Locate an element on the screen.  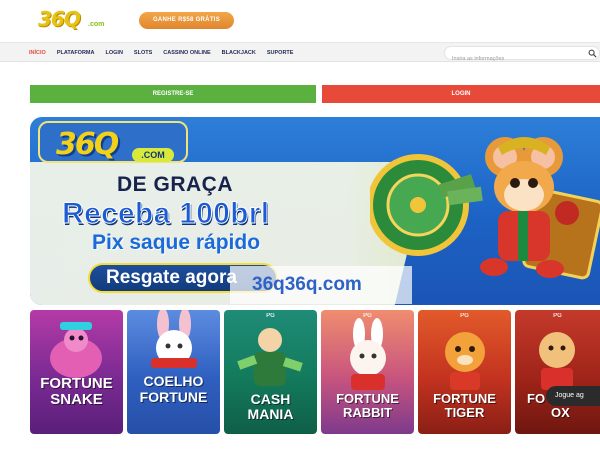
play-now-button: Jogue ag is located at coordinates (573, 396).